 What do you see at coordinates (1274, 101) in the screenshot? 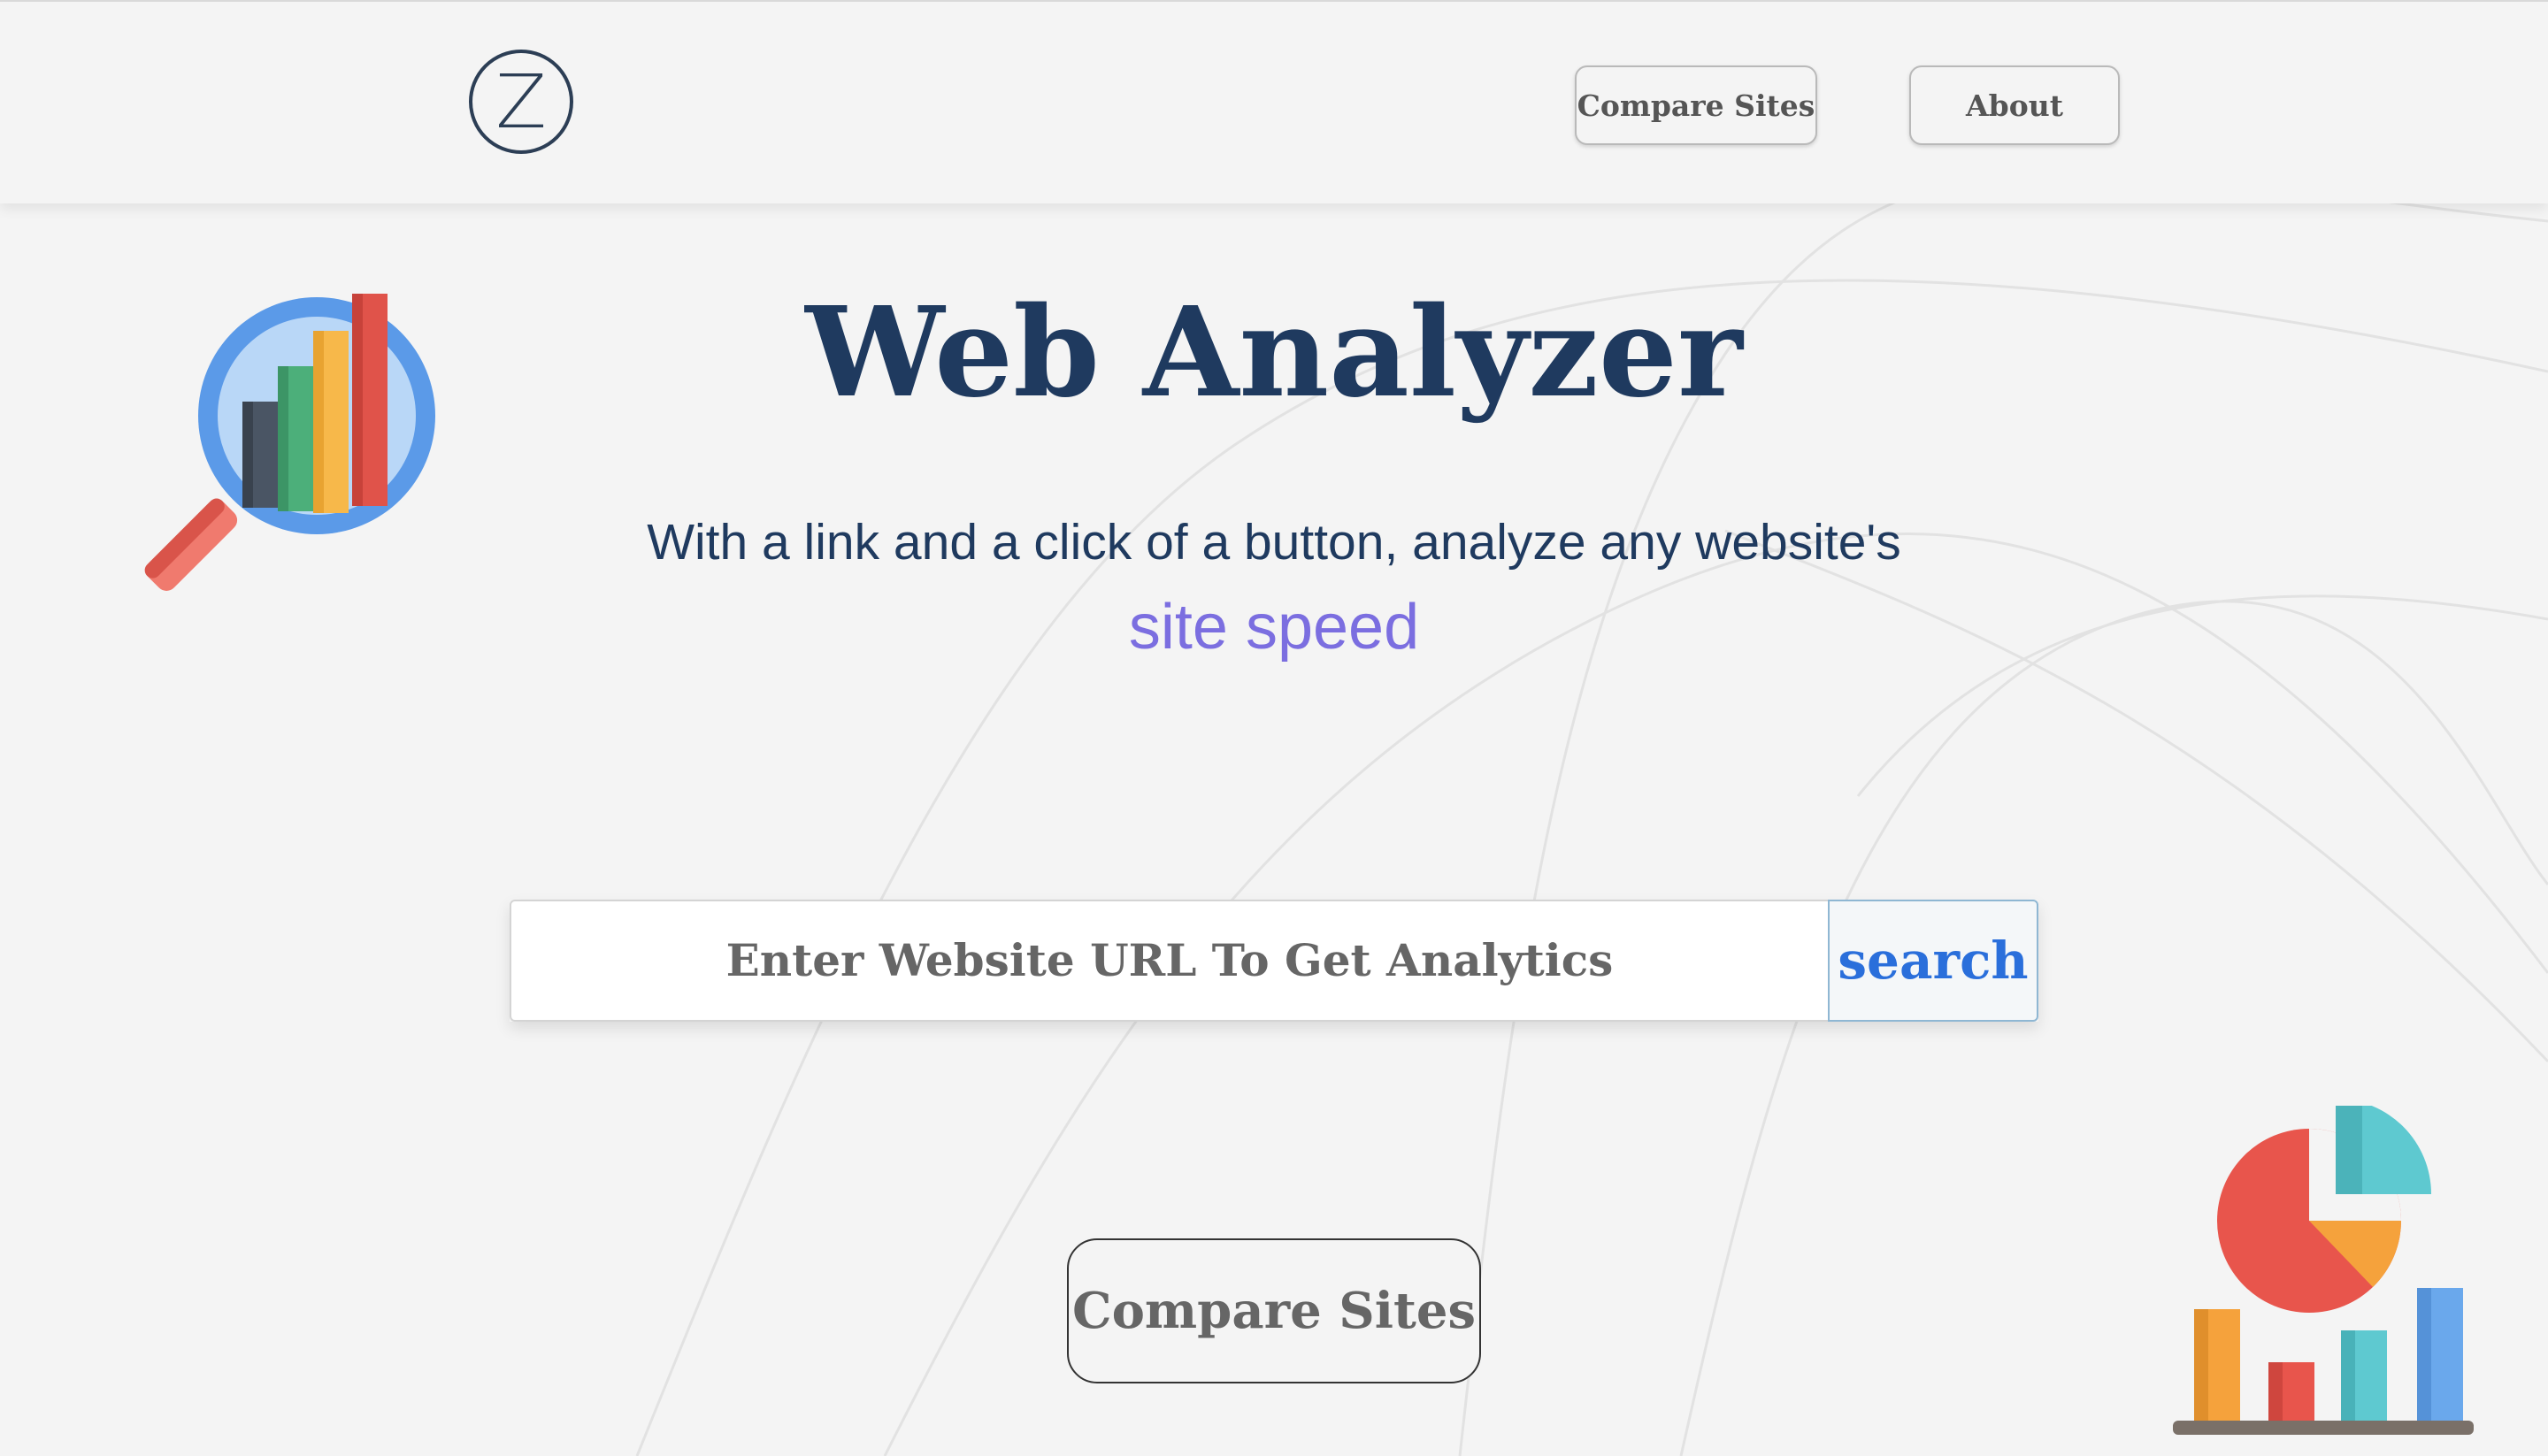
I see `top-nav-bar: Z Compare Sites About` at bounding box center [1274, 101].